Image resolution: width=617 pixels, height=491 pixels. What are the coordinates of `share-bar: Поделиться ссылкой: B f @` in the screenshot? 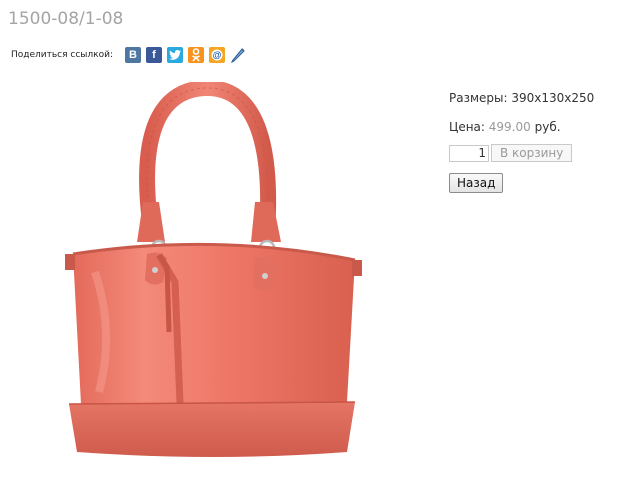 It's located at (131, 55).